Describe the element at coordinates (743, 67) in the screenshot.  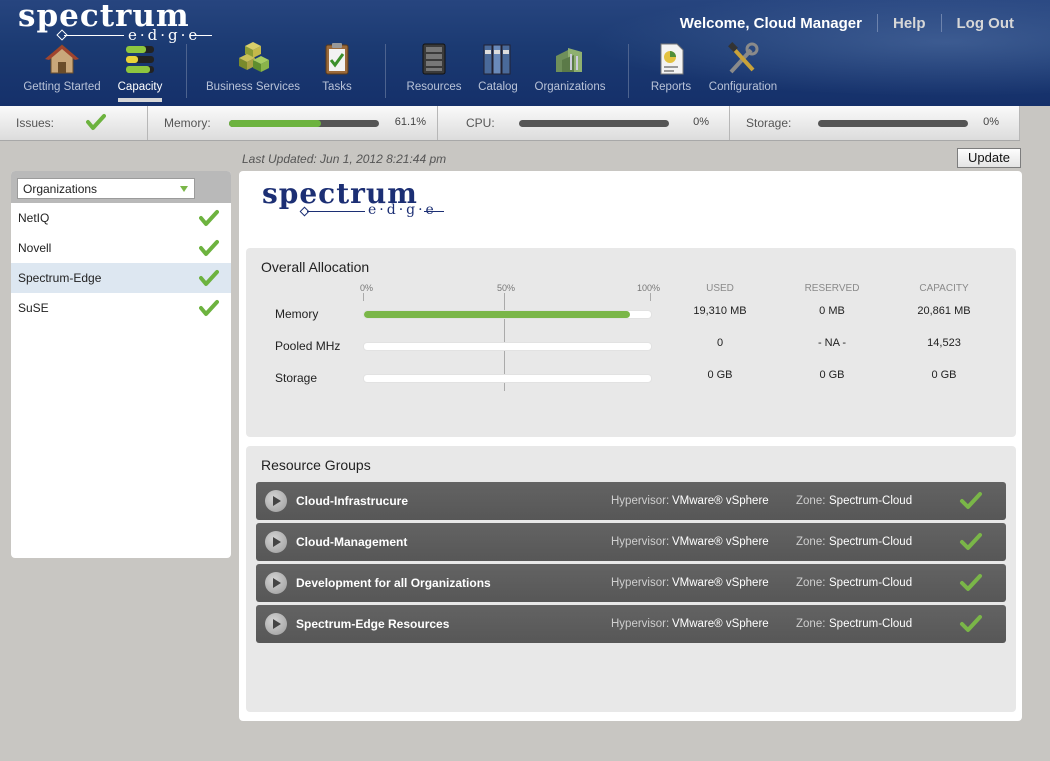
I see `nav-configuration: Configuration` at that location.